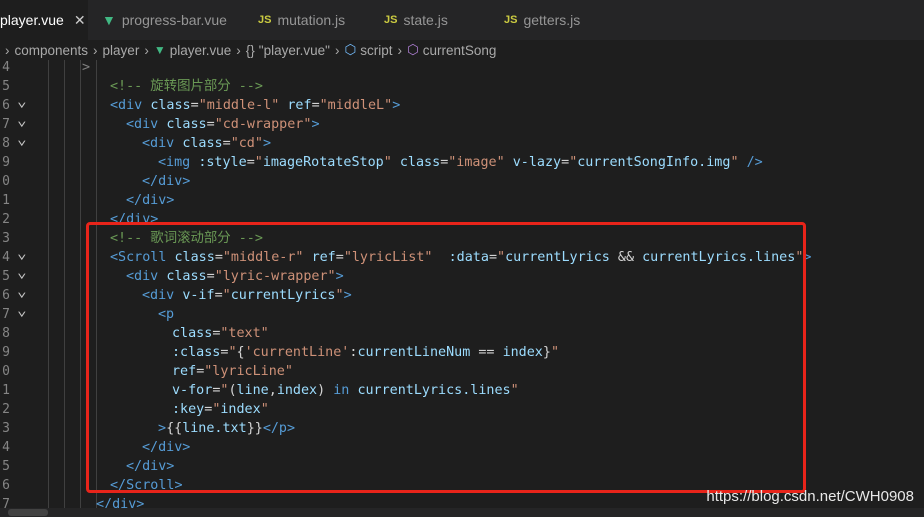 This screenshot has height=517, width=924. I want to click on code-token: currentSongInfo.img, so click(654, 162).